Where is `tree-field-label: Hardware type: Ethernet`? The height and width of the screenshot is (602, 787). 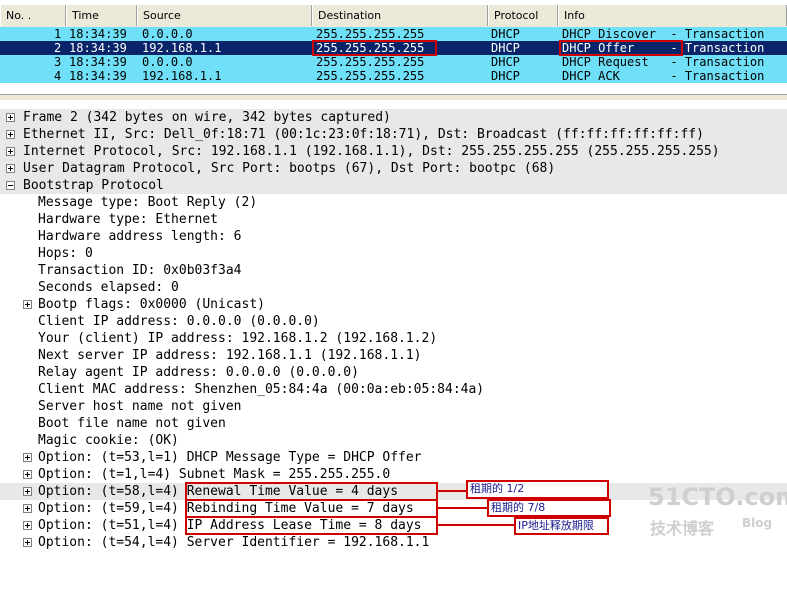
tree-field-label: Hardware type: Ethernet is located at coordinates (128, 219).